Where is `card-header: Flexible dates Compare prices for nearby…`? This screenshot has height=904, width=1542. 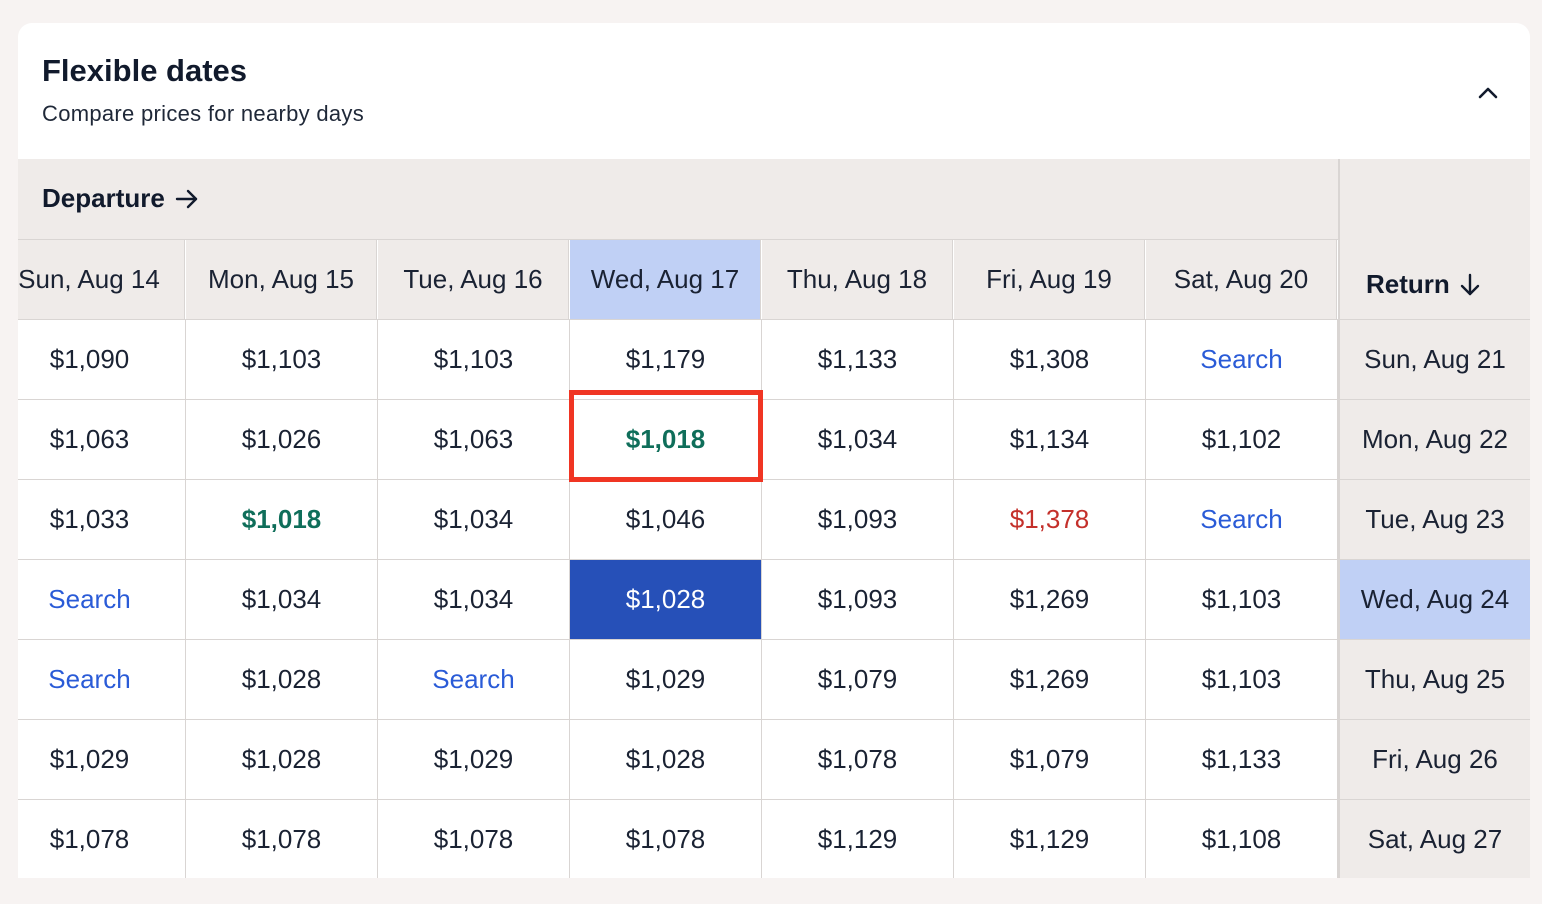
card-header: Flexible dates Compare prices for nearby… is located at coordinates (774, 91).